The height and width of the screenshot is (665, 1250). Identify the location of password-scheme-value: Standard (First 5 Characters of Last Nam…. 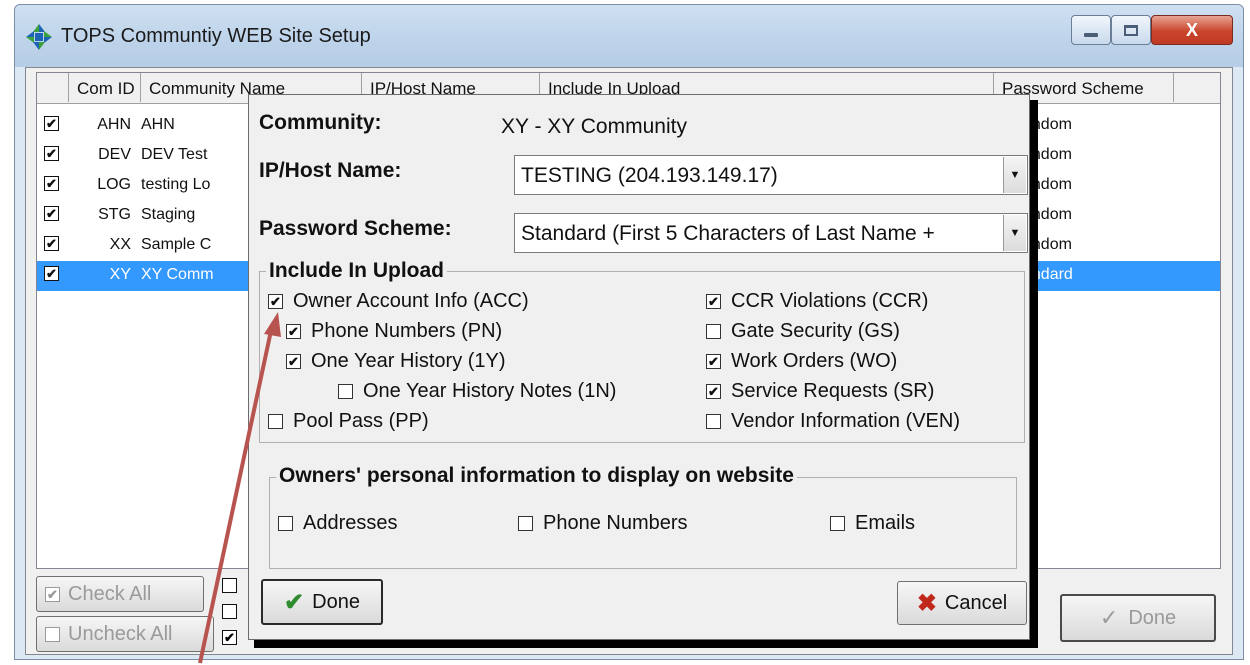
(728, 233).